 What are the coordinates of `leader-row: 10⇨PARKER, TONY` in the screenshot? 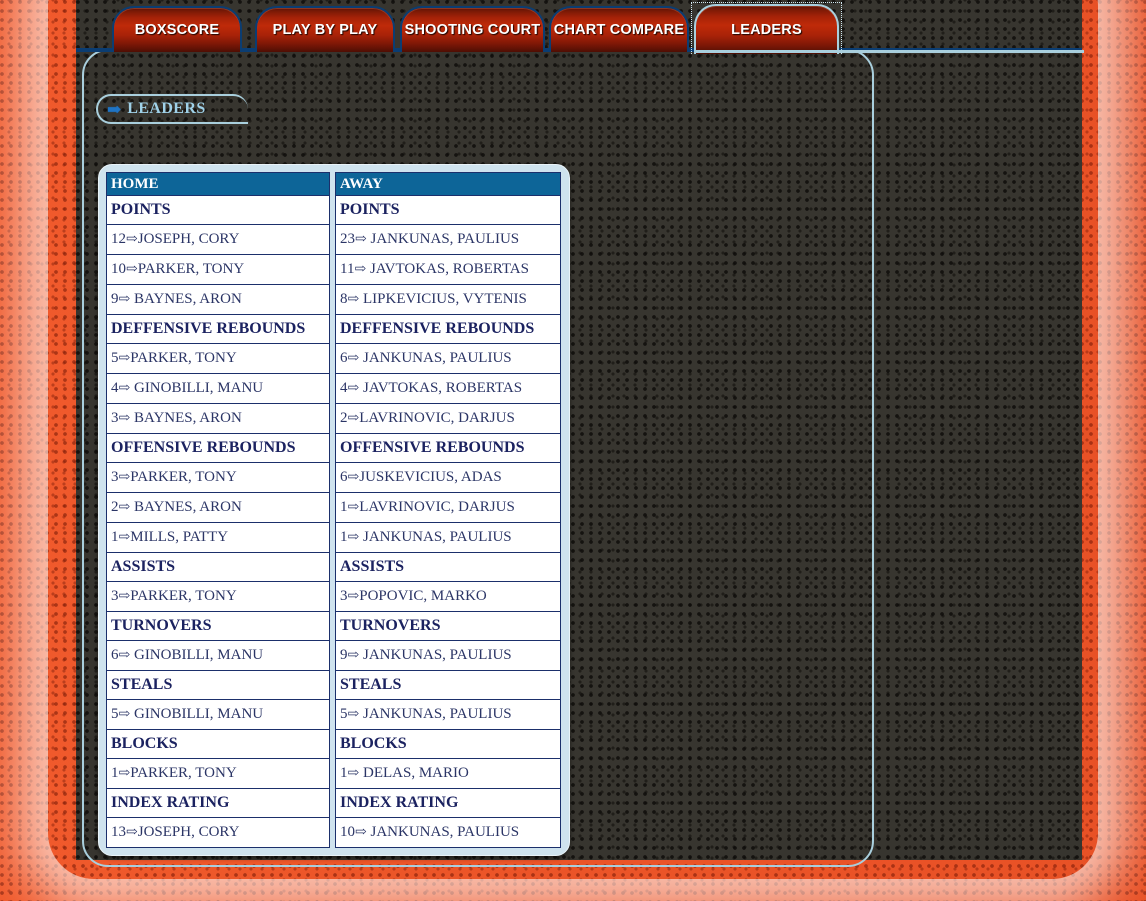 It's located at (218, 269).